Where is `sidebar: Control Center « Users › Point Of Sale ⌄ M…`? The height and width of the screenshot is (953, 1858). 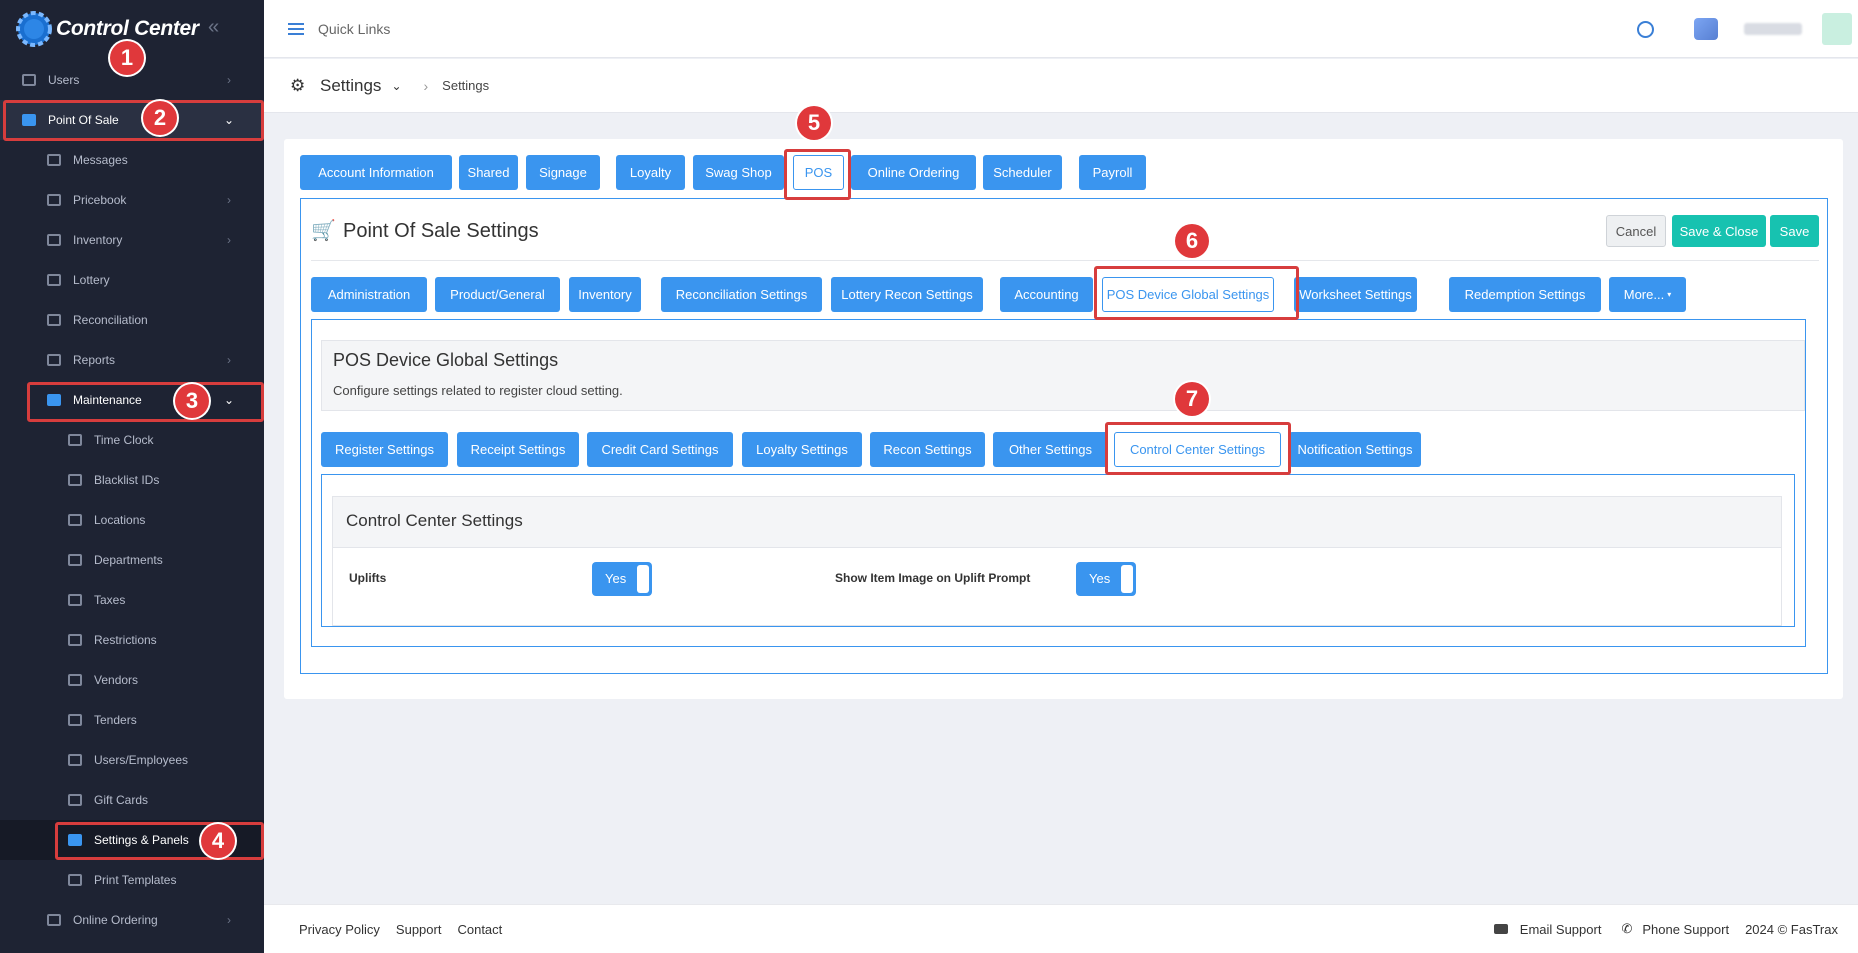 sidebar: Control Center « Users › Point Of Sale ⌄ M… is located at coordinates (132, 476).